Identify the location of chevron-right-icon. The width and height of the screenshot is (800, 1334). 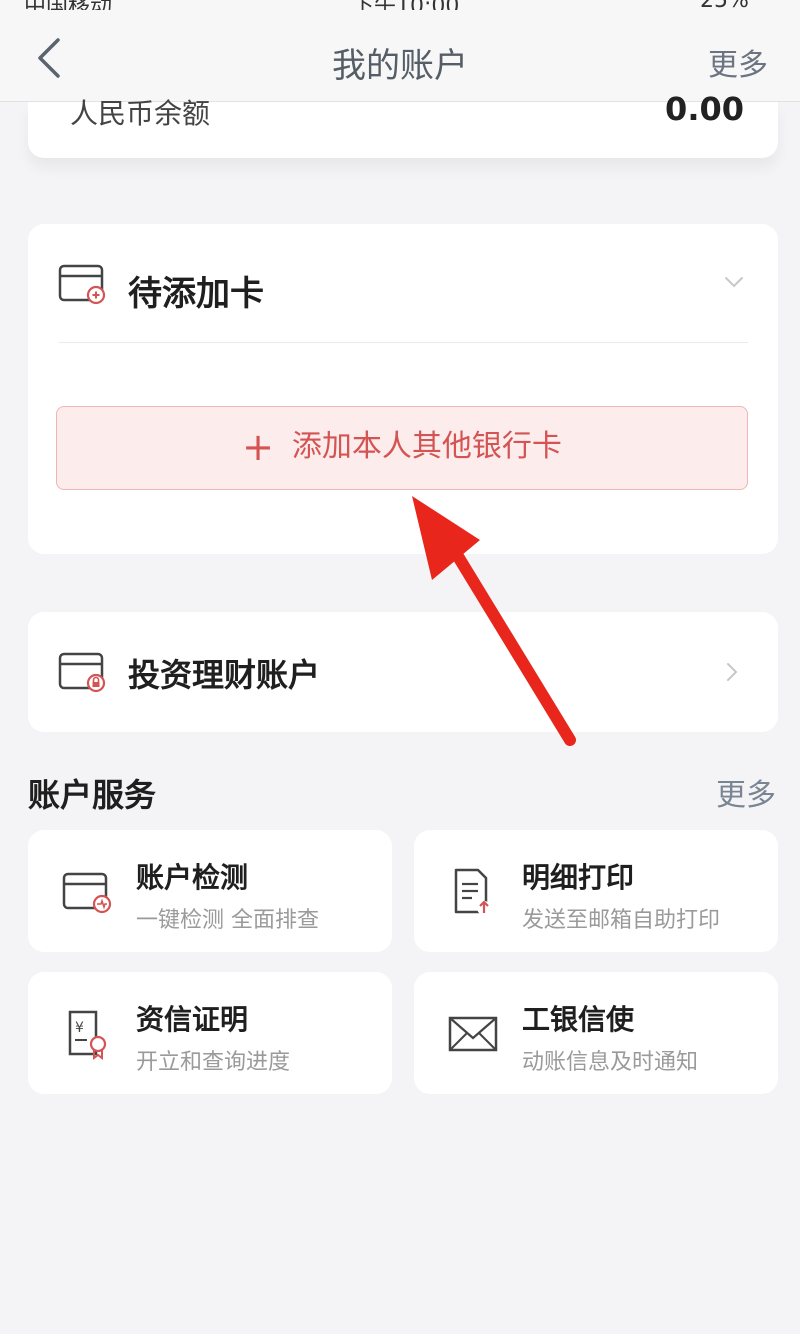
(732, 672).